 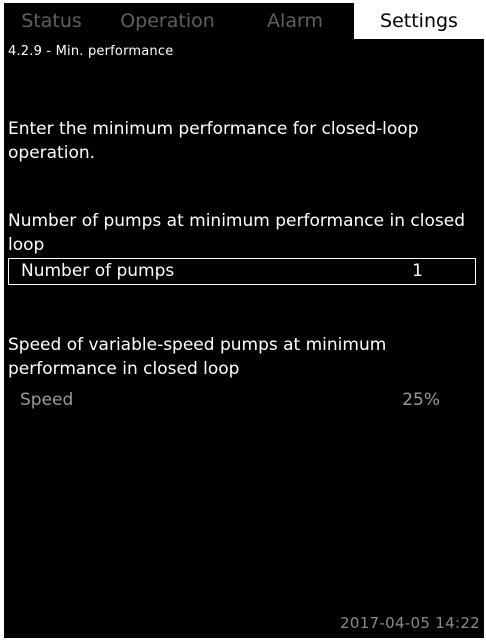 What do you see at coordinates (419, 21) in the screenshot?
I see `tab-settings: Settings` at bounding box center [419, 21].